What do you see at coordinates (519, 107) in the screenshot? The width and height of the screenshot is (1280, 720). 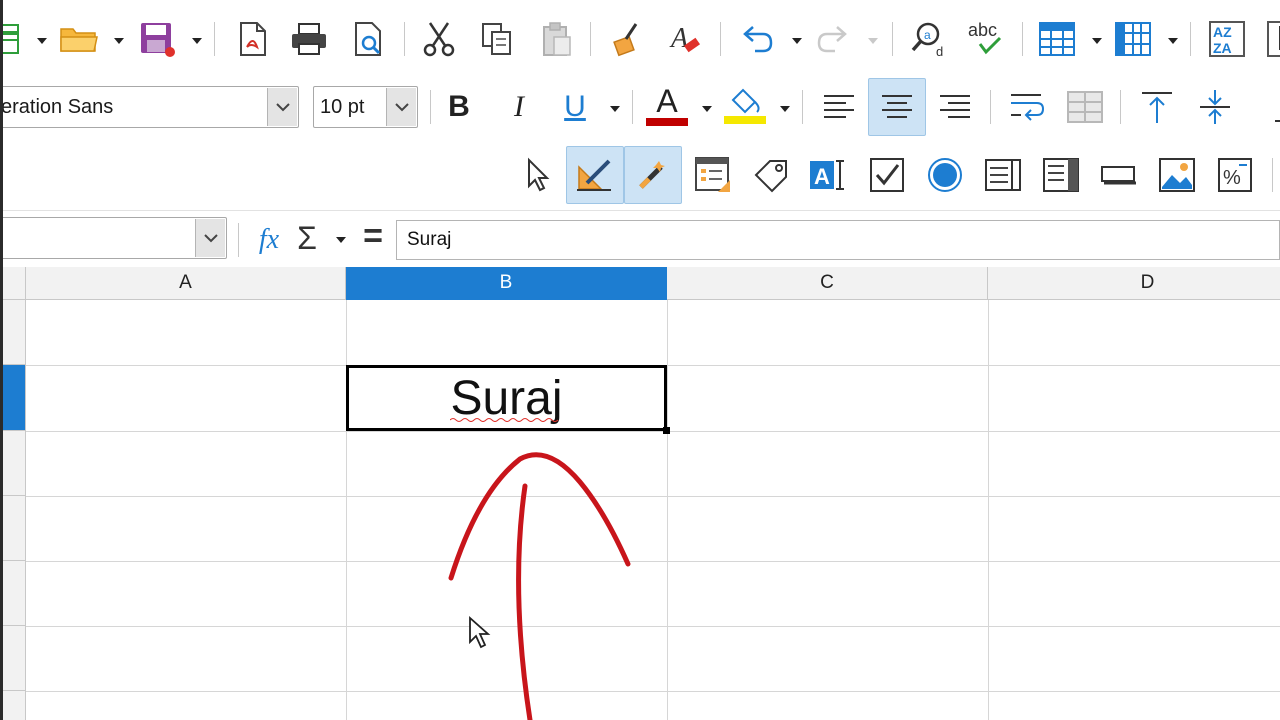 I see `italic-button: I` at bounding box center [519, 107].